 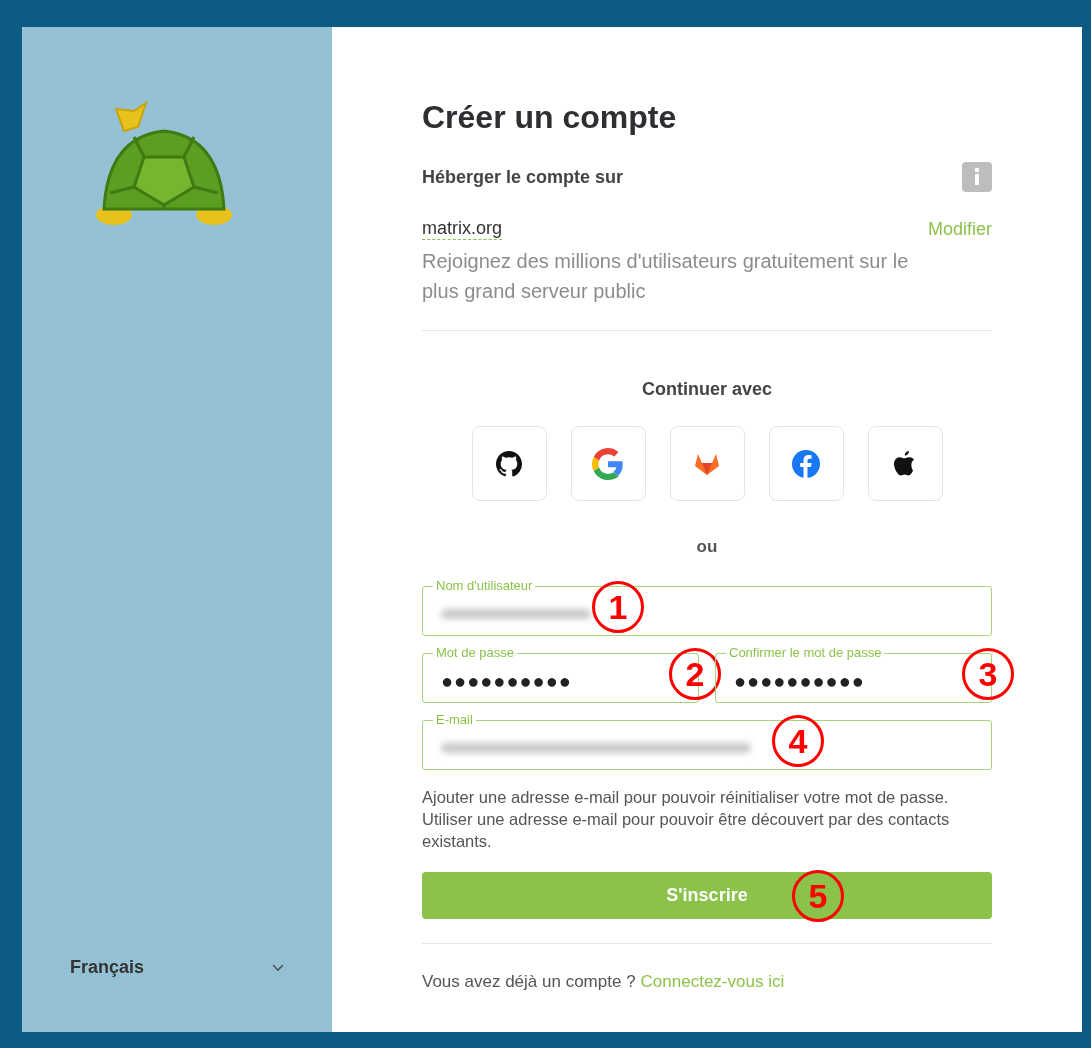 What do you see at coordinates (712, 981) in the screenshot?
I see `login-link: Connectez-vous ici` at bounding box center [712, 981].